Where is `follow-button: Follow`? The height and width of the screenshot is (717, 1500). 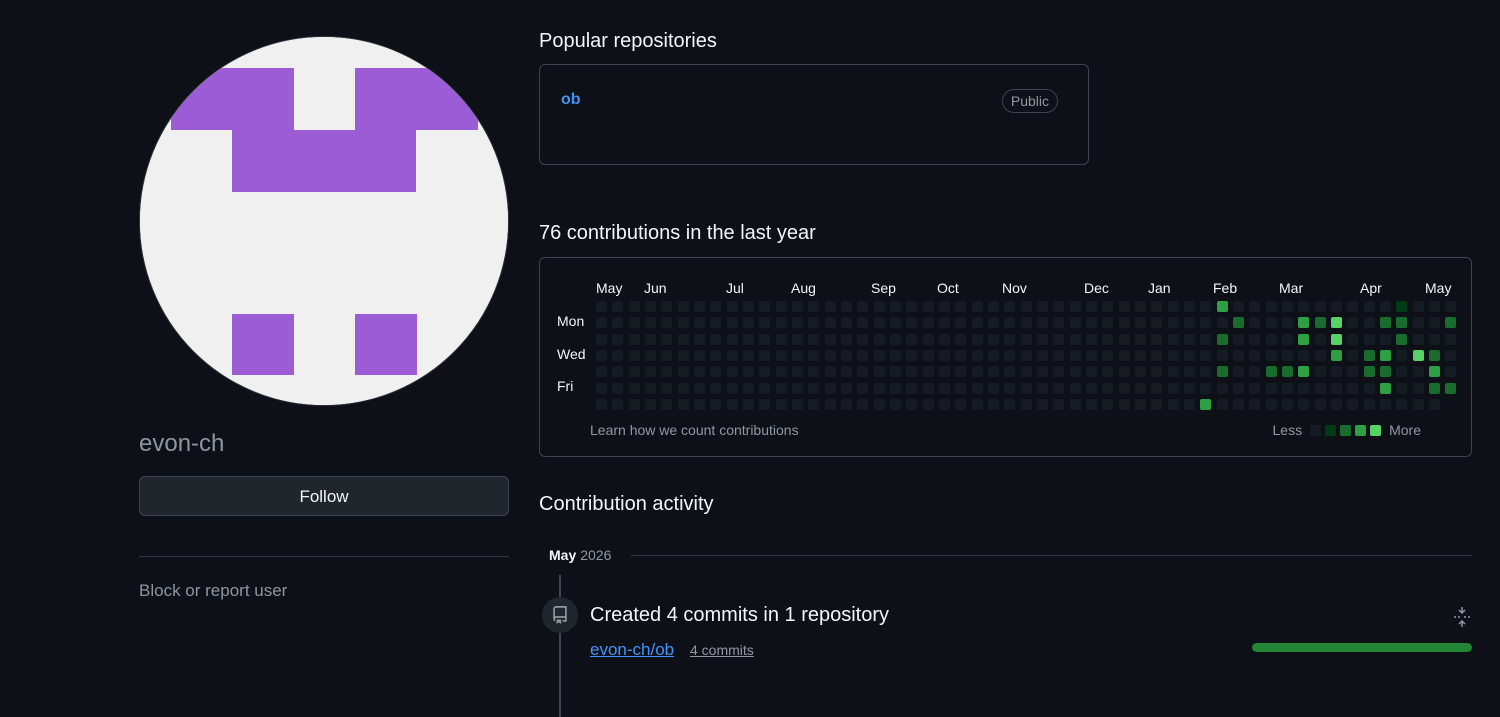
follow-button: Follow is located at coordinates (324, 496).